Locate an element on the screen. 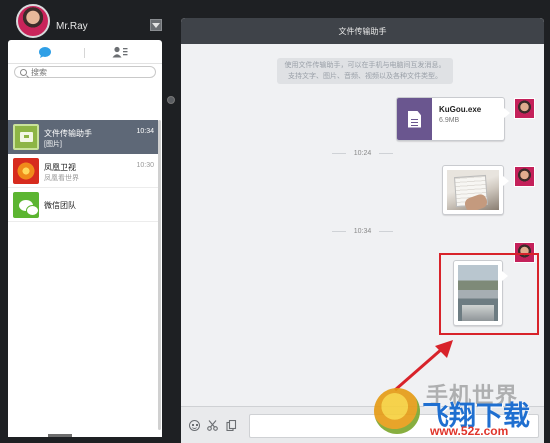 The image size is (550, 443). conversation-preview: 凤凰看世界 is located at coordinates (61, 178).